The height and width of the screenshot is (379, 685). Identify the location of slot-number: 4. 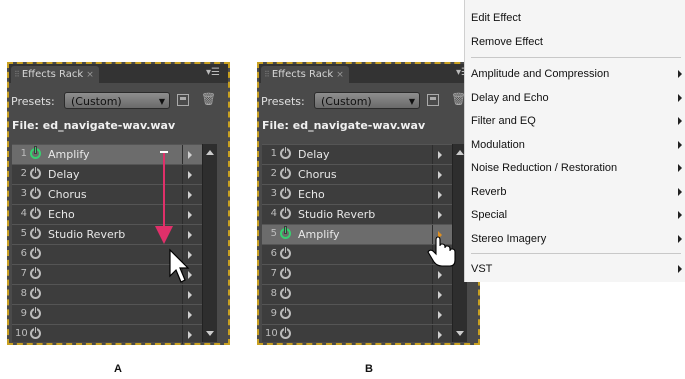
(273, 213).